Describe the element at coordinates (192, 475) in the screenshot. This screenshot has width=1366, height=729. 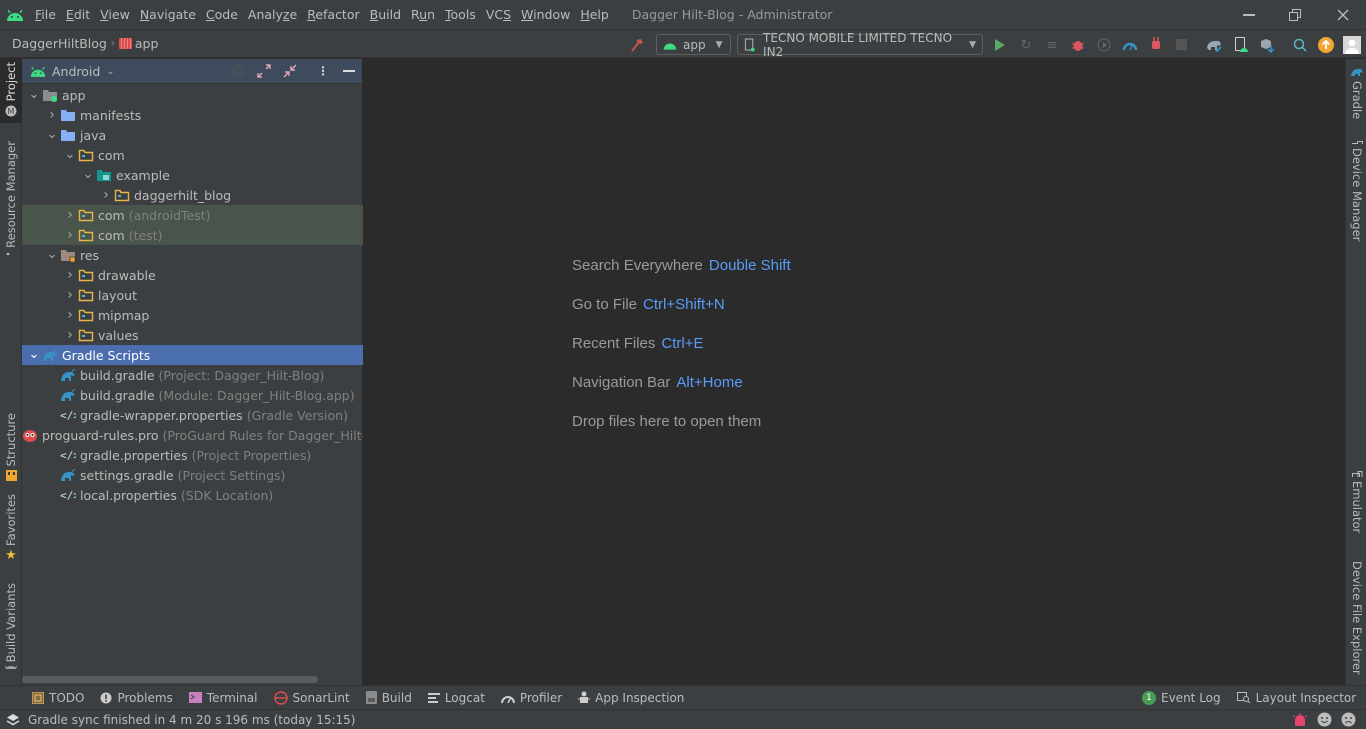
I see `tree-item: settings.gradle (Project Settings)` at that location.